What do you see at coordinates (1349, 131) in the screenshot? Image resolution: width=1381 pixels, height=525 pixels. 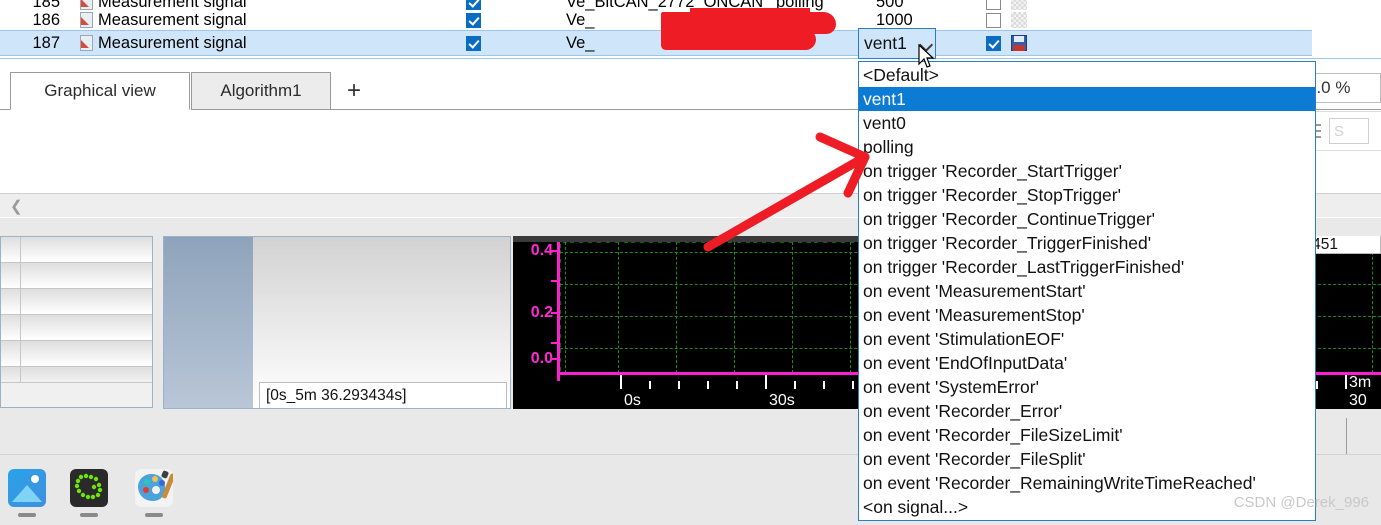 I see `search-input: S` at bounding box center [1349, 131].